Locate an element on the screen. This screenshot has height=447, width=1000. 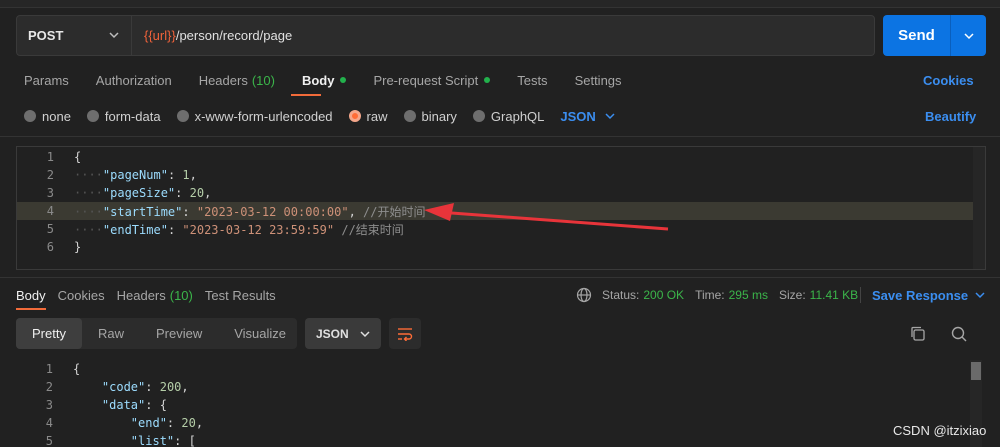
radio-label: binary is located at coordinates (439, 116).